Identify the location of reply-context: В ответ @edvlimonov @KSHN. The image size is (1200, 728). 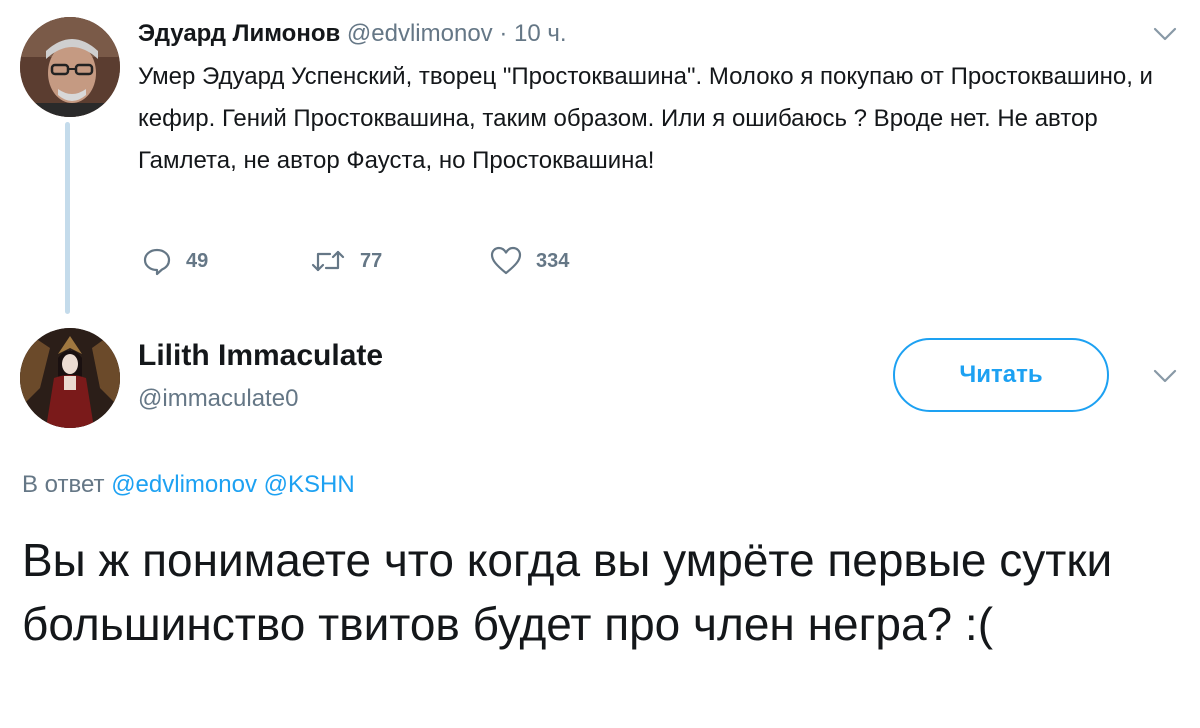
(188, 485).